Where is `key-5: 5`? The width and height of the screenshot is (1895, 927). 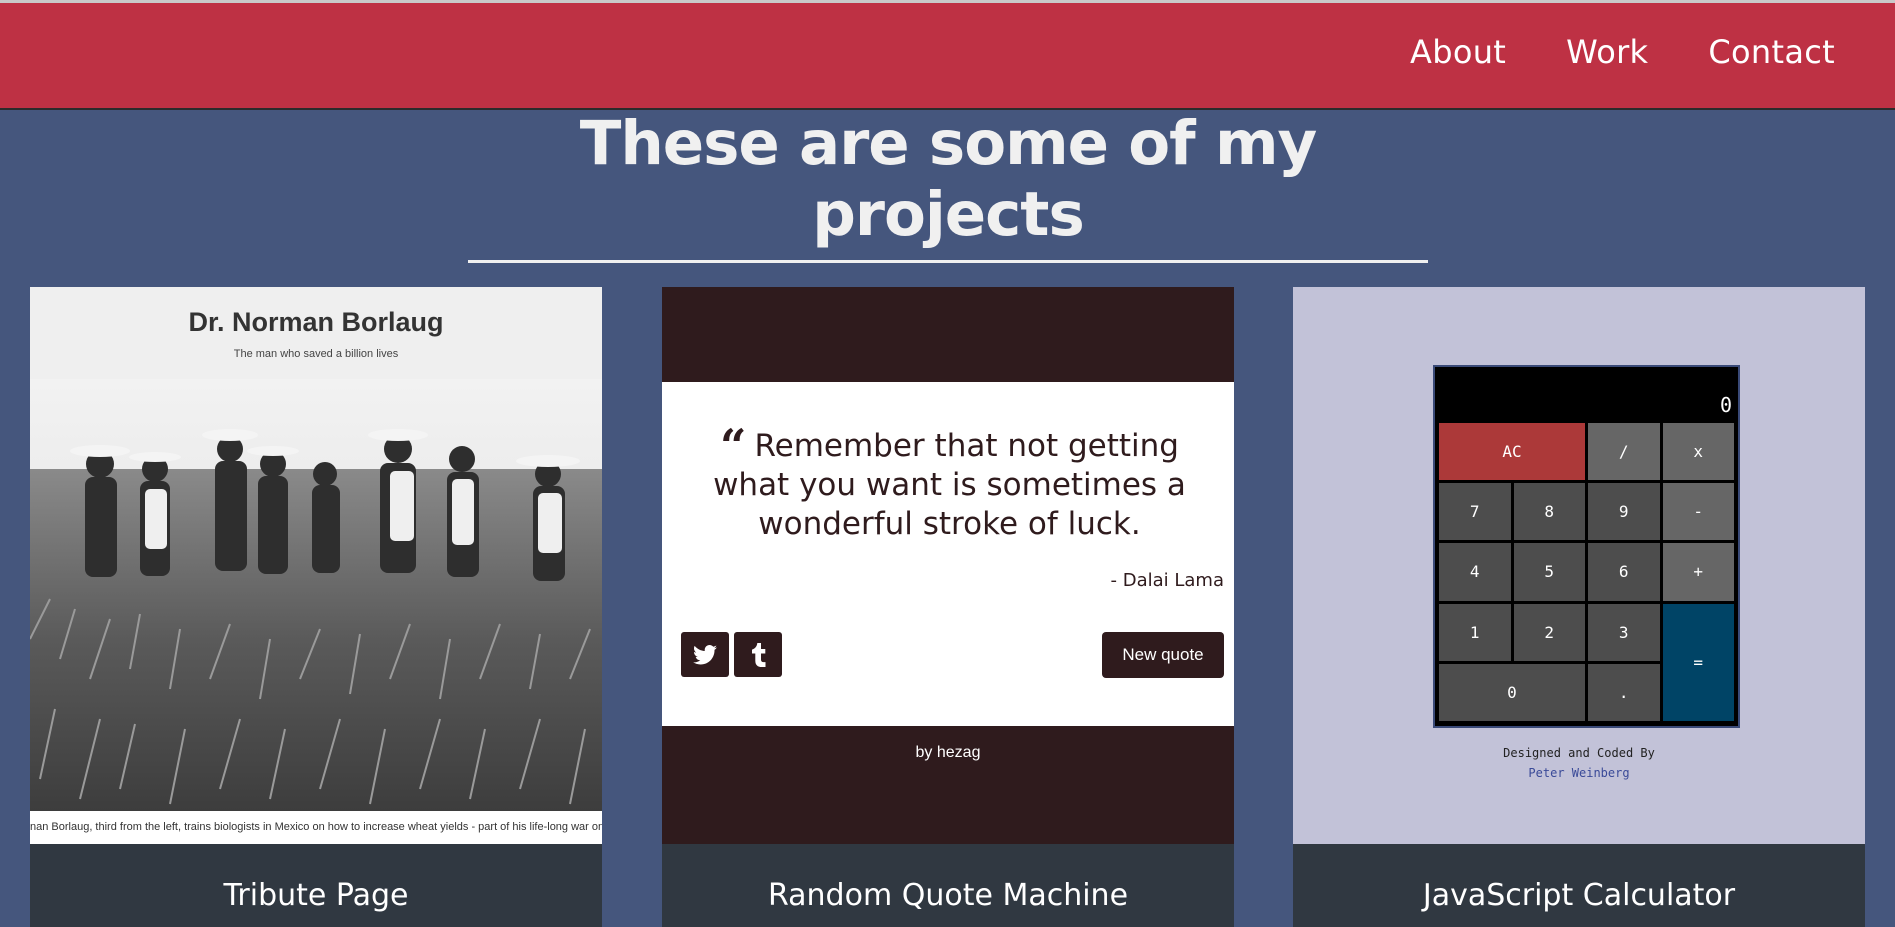
key-5: 5 is located at coordinates (1549, 572).